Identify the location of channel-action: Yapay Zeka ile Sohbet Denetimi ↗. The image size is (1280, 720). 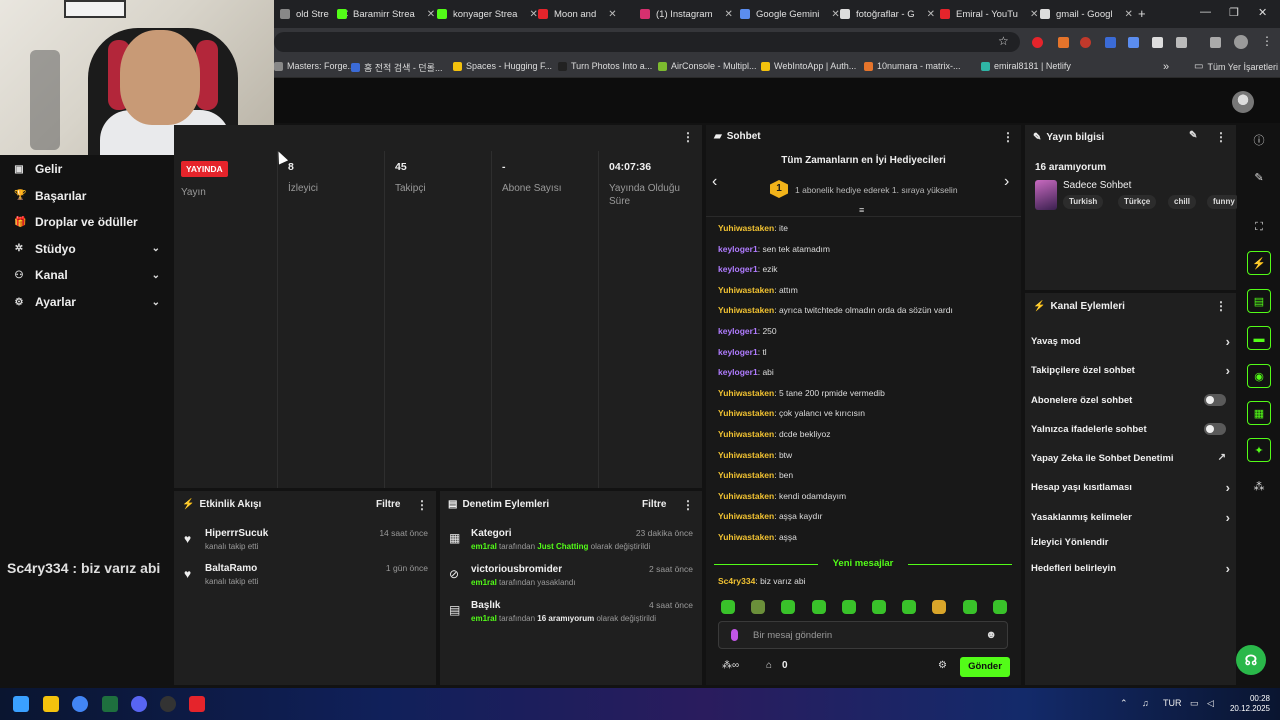
(1130, 458).